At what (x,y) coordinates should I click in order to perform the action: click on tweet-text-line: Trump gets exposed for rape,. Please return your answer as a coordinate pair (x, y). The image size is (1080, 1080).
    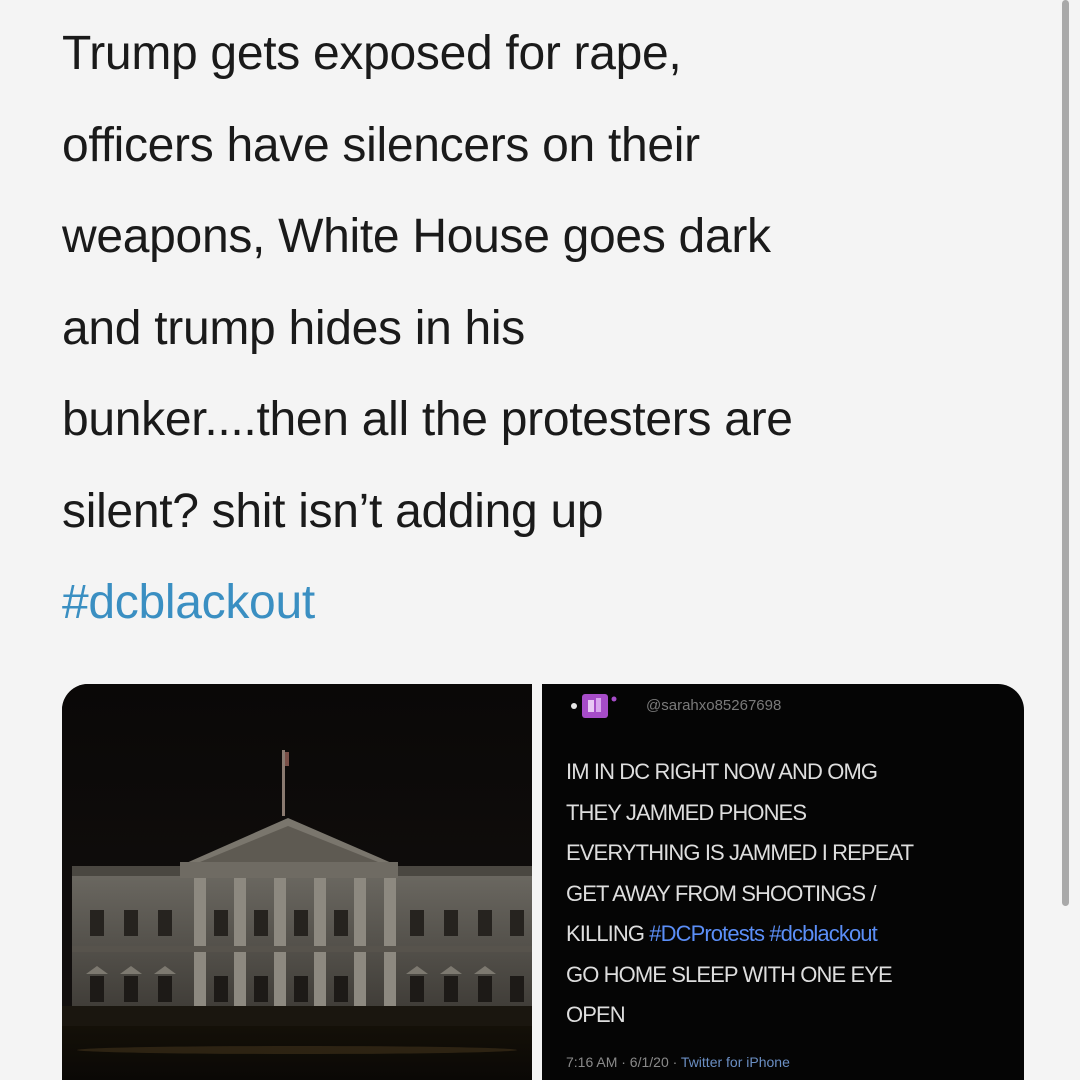
    Looking at the image, I should click on (372, 53).